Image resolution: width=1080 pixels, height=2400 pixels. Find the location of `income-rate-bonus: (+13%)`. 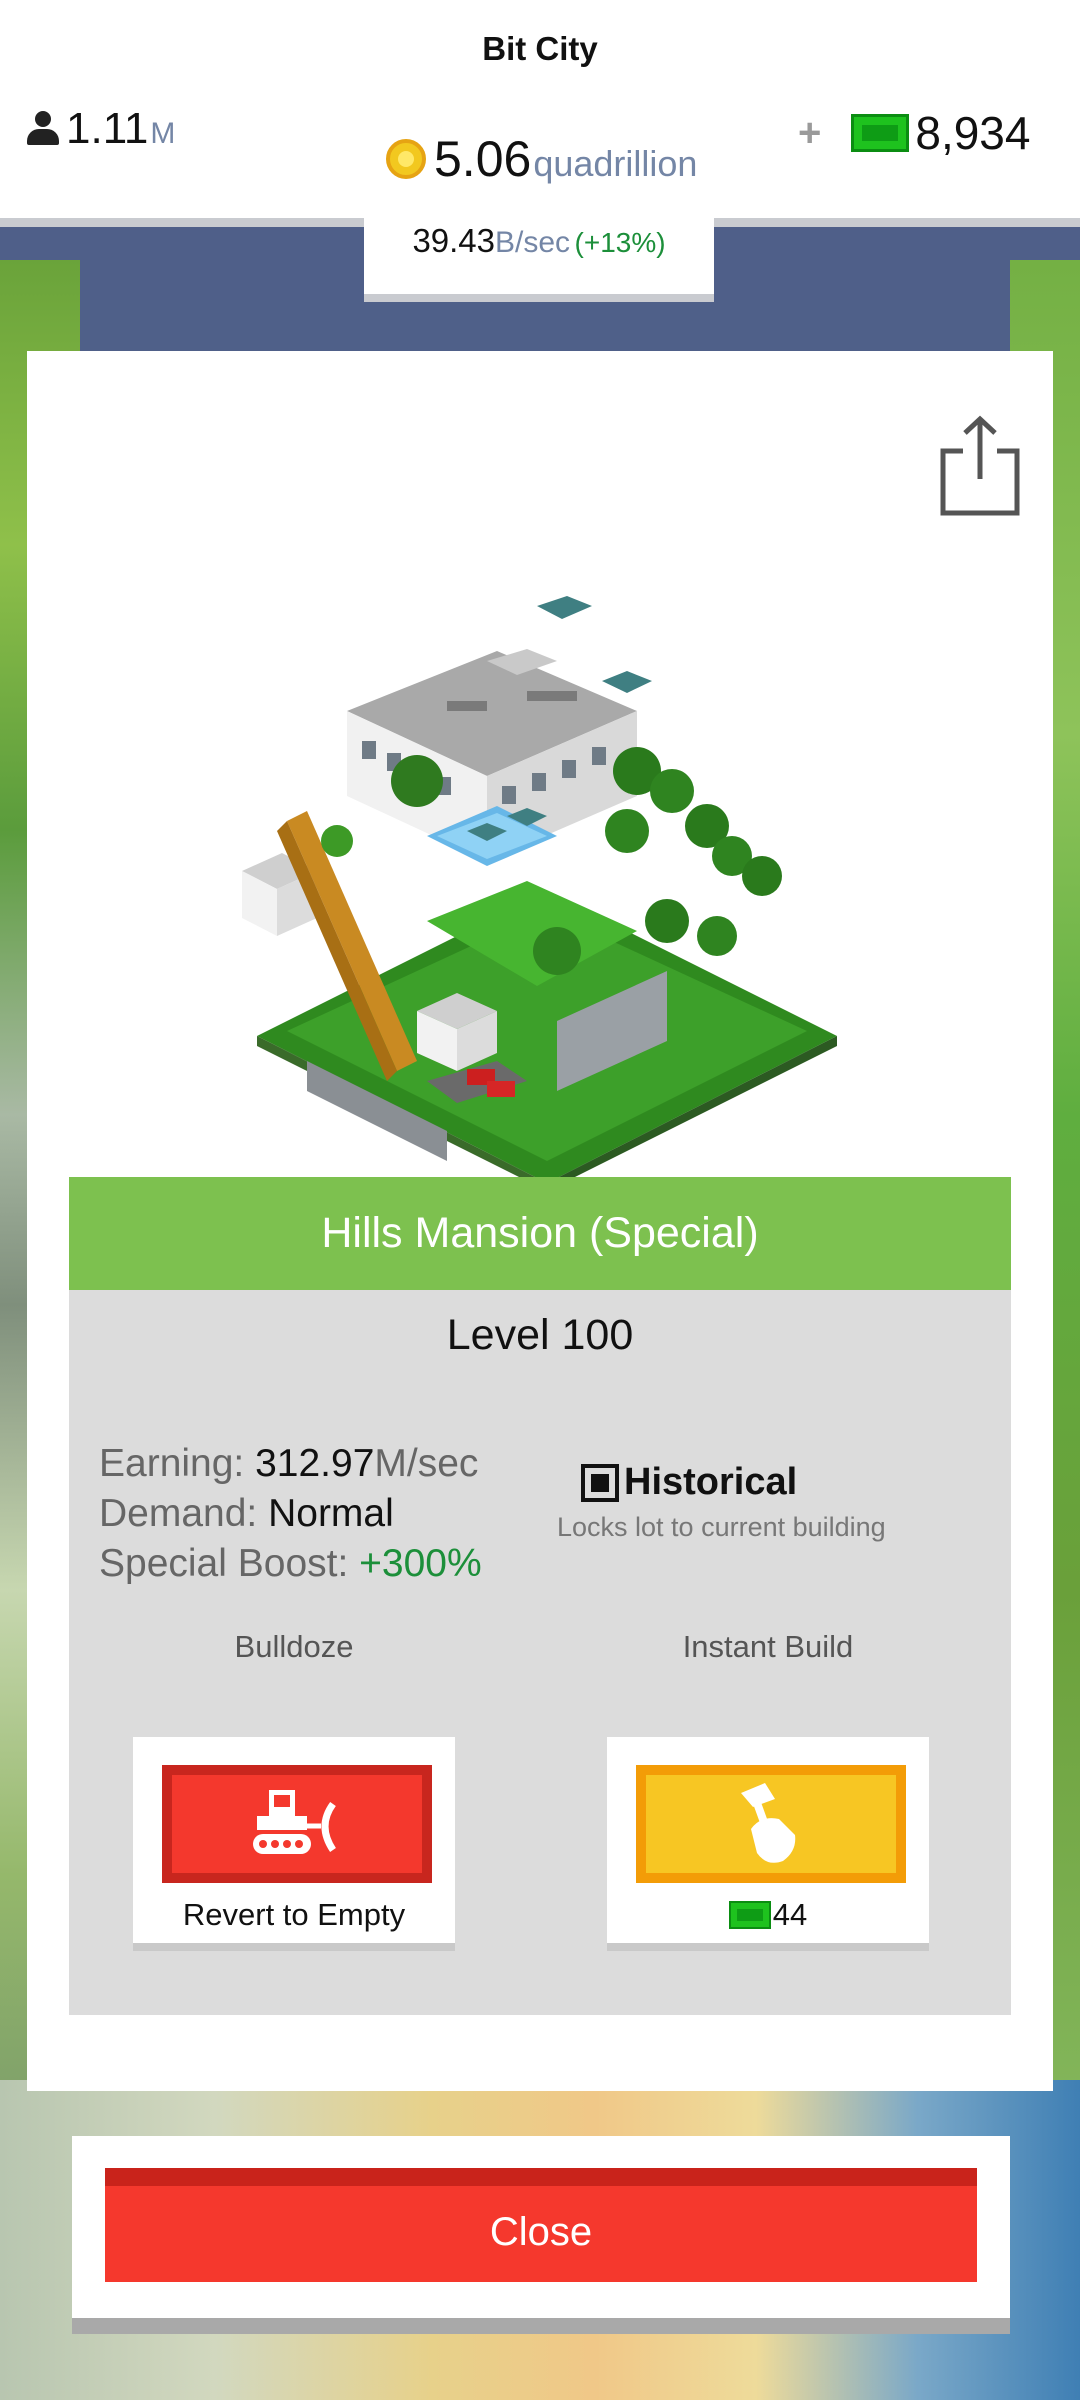

income-rate-bonus: (+13%) is located at coordinates (620, 242).